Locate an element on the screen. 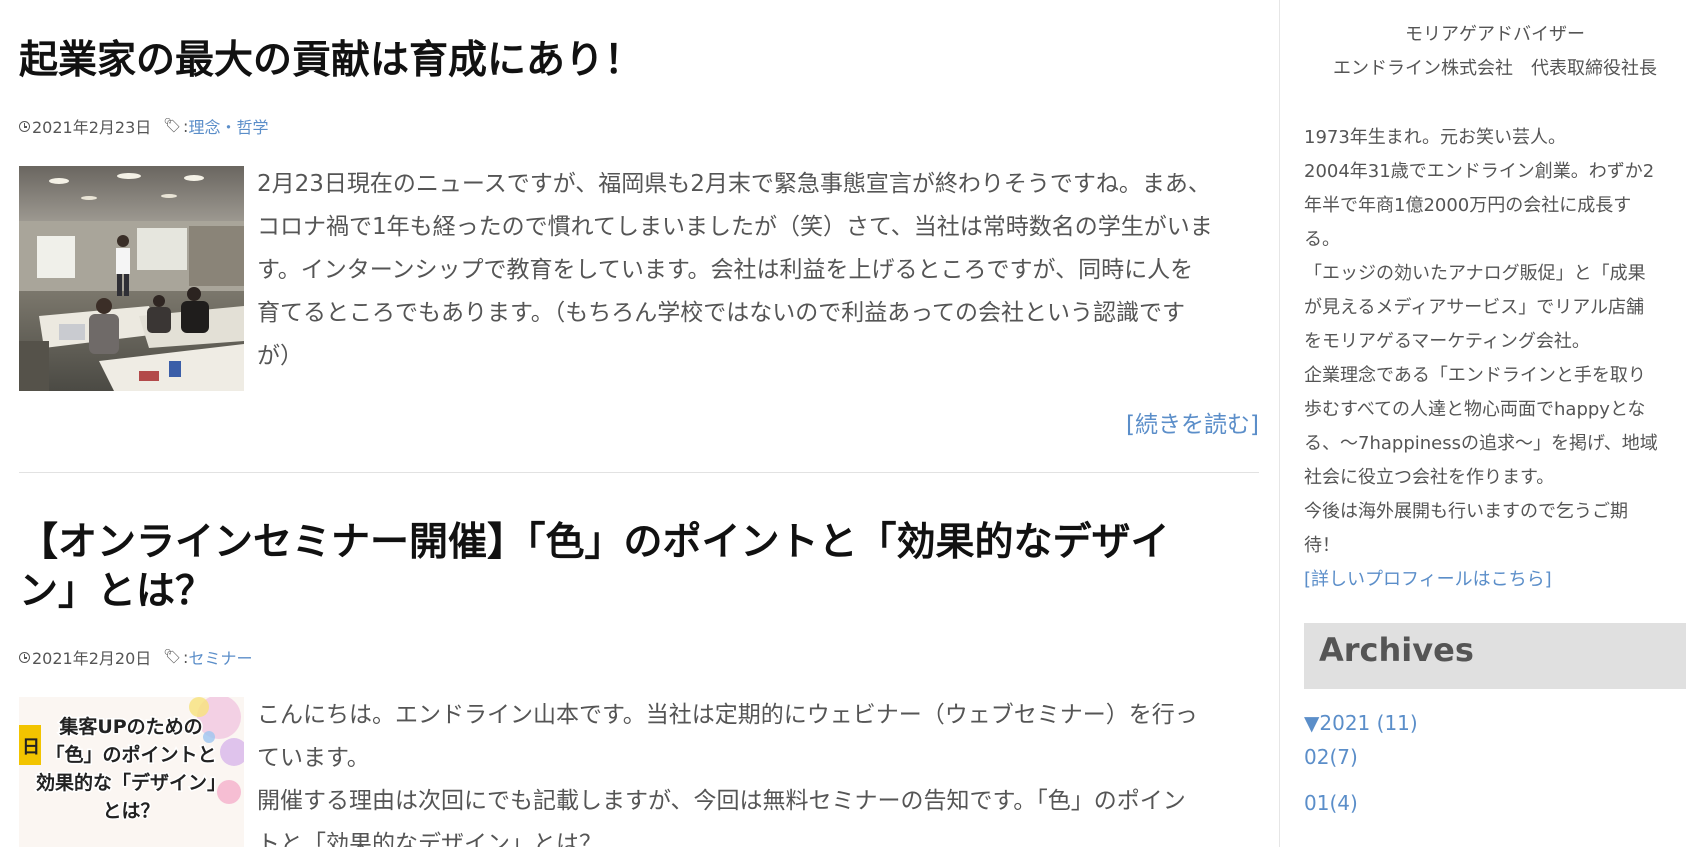  flyer-text: とは？ is located at coordinates (130, 811).